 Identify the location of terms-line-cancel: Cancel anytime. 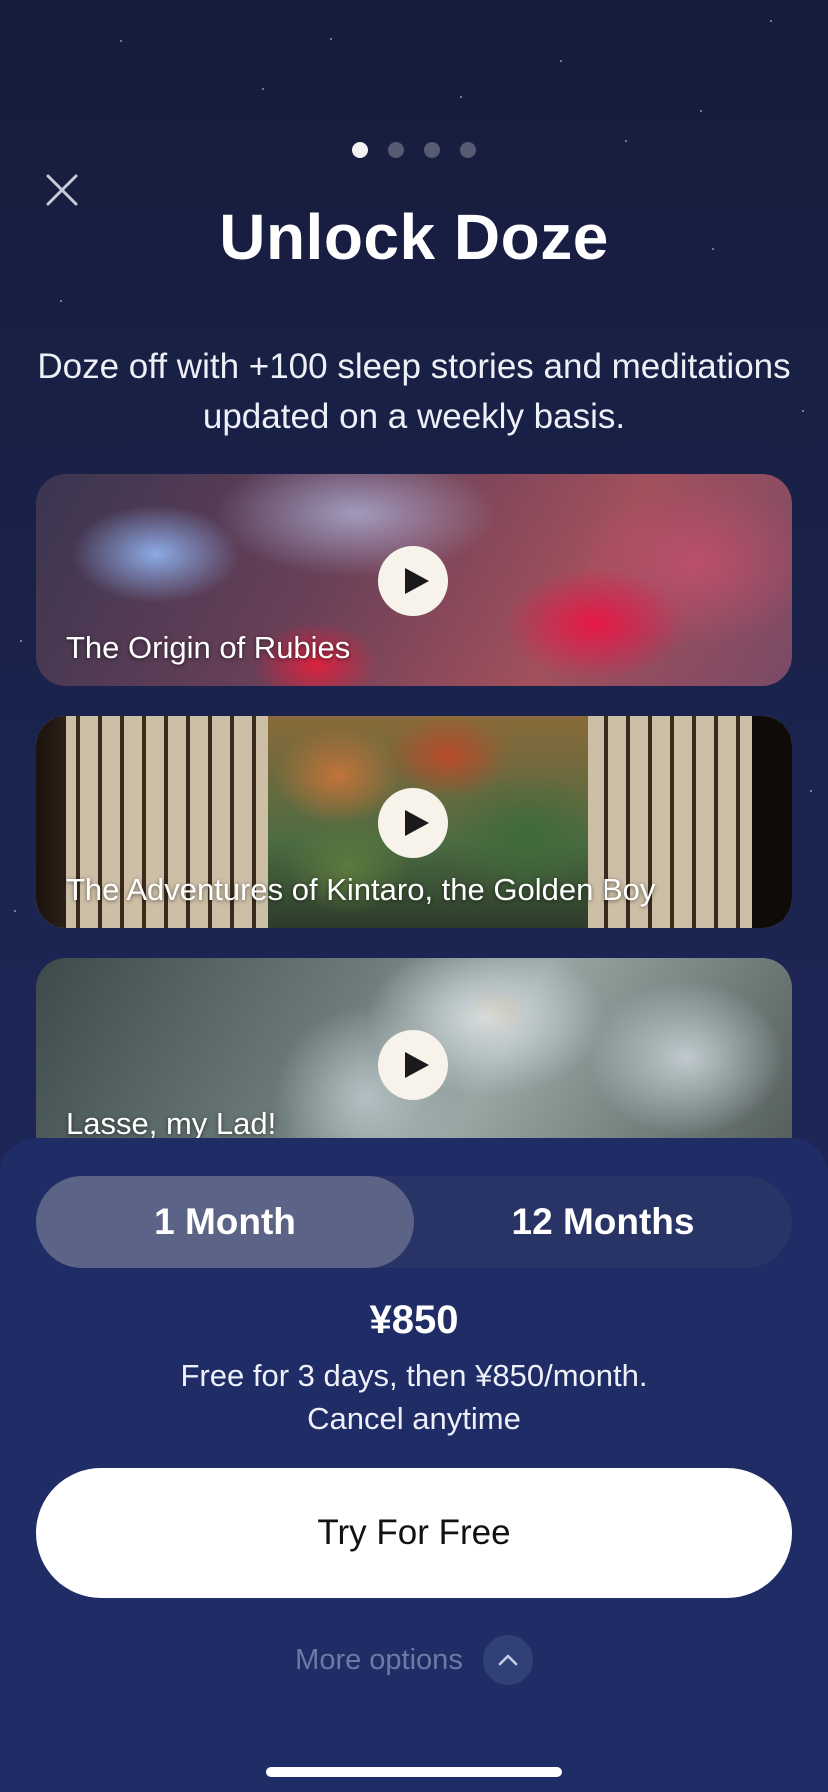
(414, 1418).